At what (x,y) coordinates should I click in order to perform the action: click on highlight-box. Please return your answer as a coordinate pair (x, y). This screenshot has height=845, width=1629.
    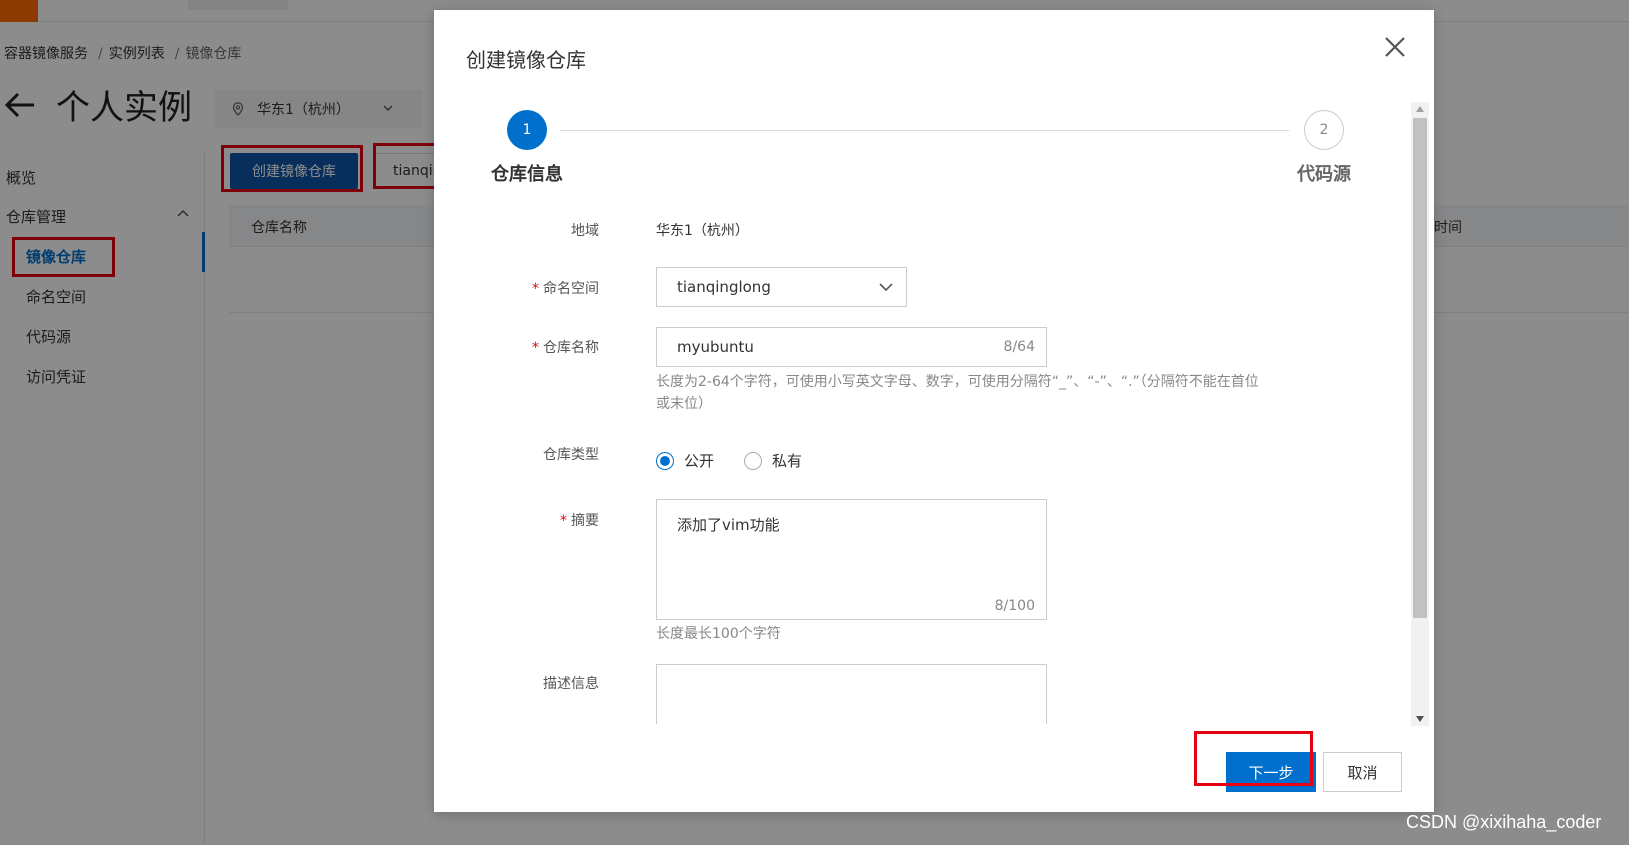
    Looking at the image, I should click on (1253, 758).